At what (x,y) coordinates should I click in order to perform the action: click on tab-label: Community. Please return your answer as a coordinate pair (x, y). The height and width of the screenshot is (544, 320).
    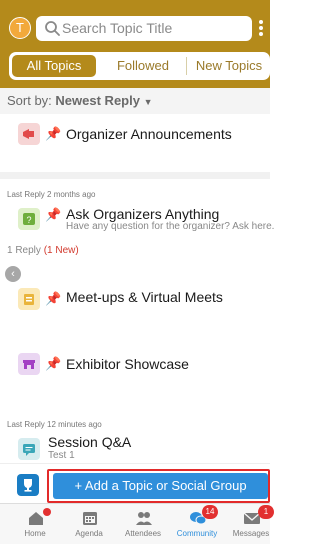
    Looking at the image, I should click on (197, 533).